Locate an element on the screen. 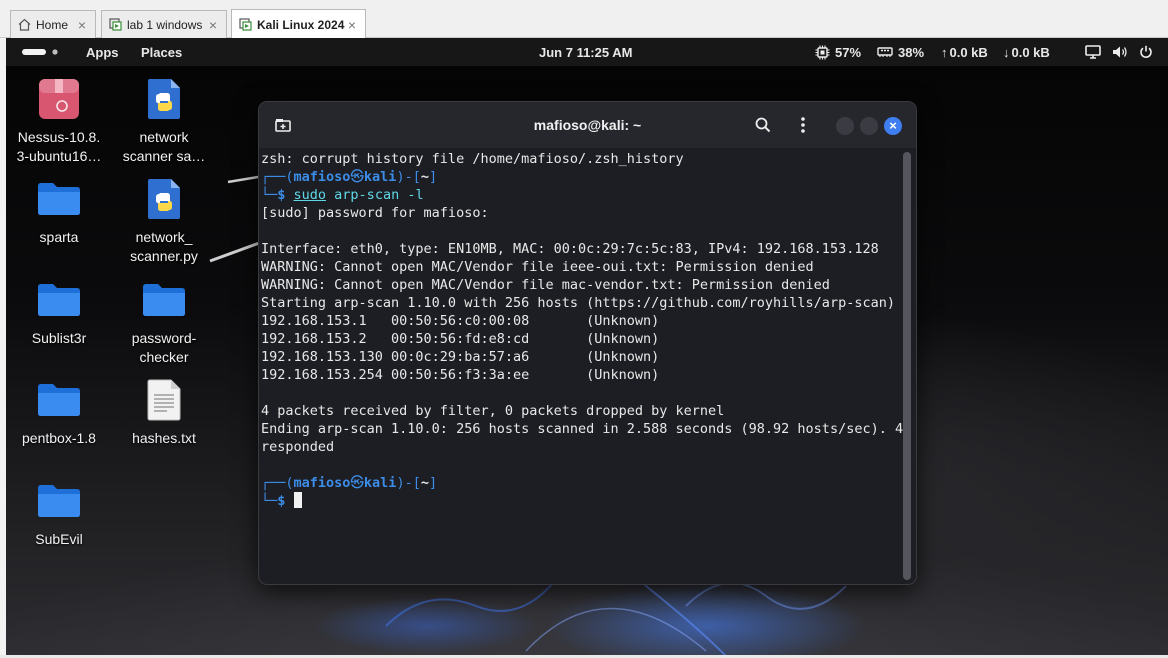  tab-home: Home × is located at coordinates (53, 24).